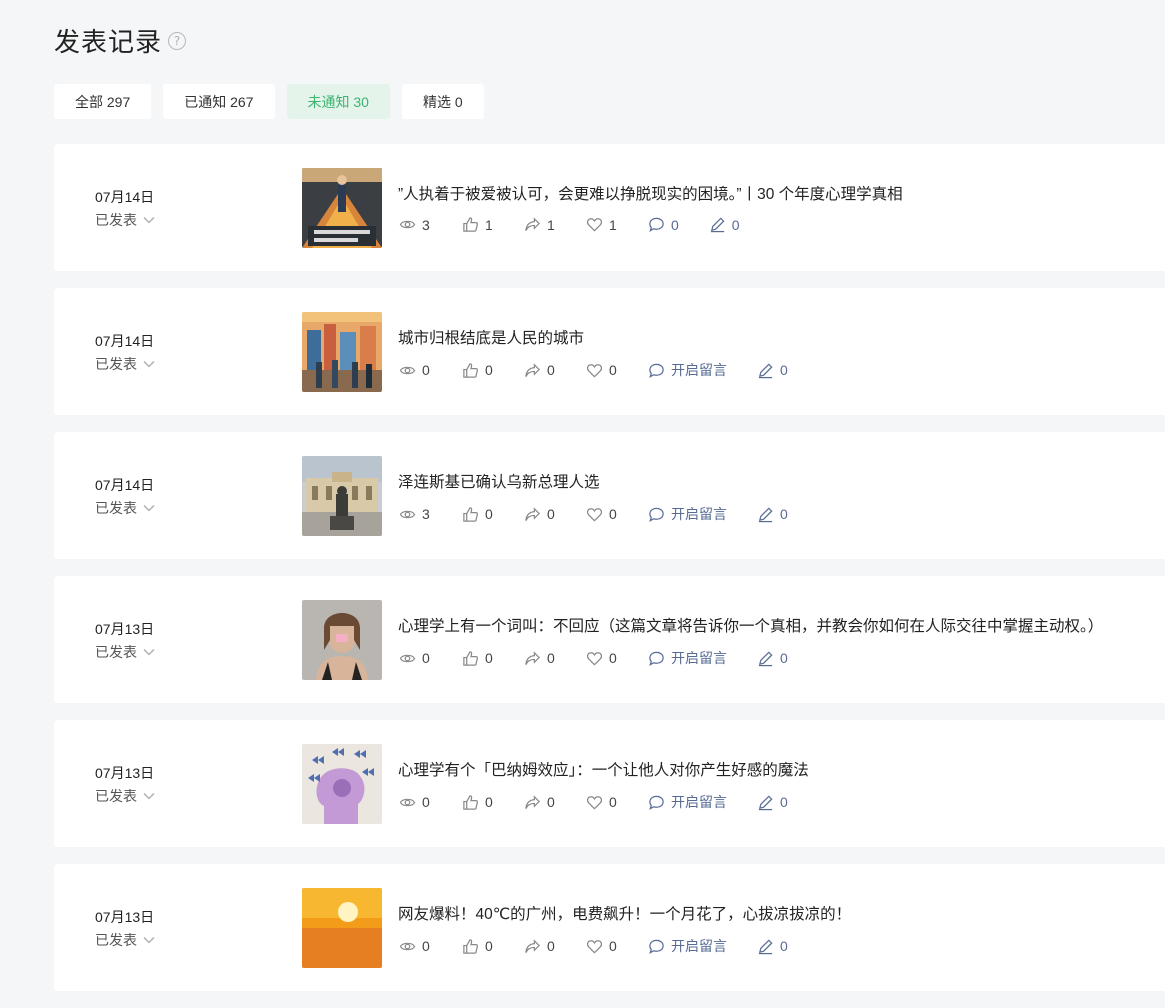  I want to click on article-stats: 3 0 0 0 开启留言 0, so click(593, 514).